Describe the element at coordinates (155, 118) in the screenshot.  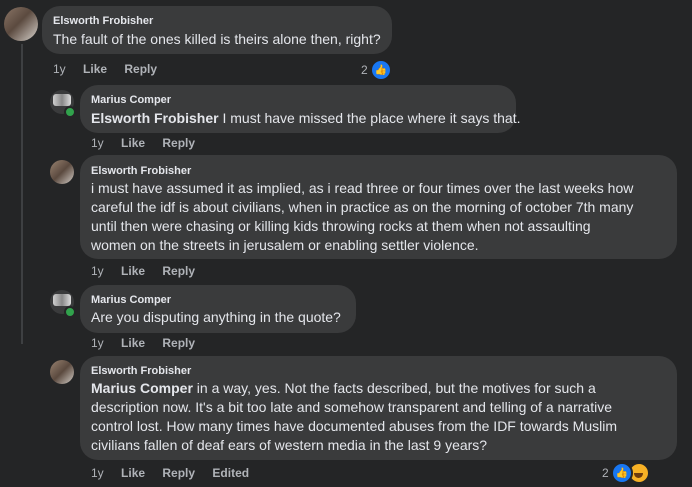
I see `mention-link: Elsworth Frobisher` at that location.